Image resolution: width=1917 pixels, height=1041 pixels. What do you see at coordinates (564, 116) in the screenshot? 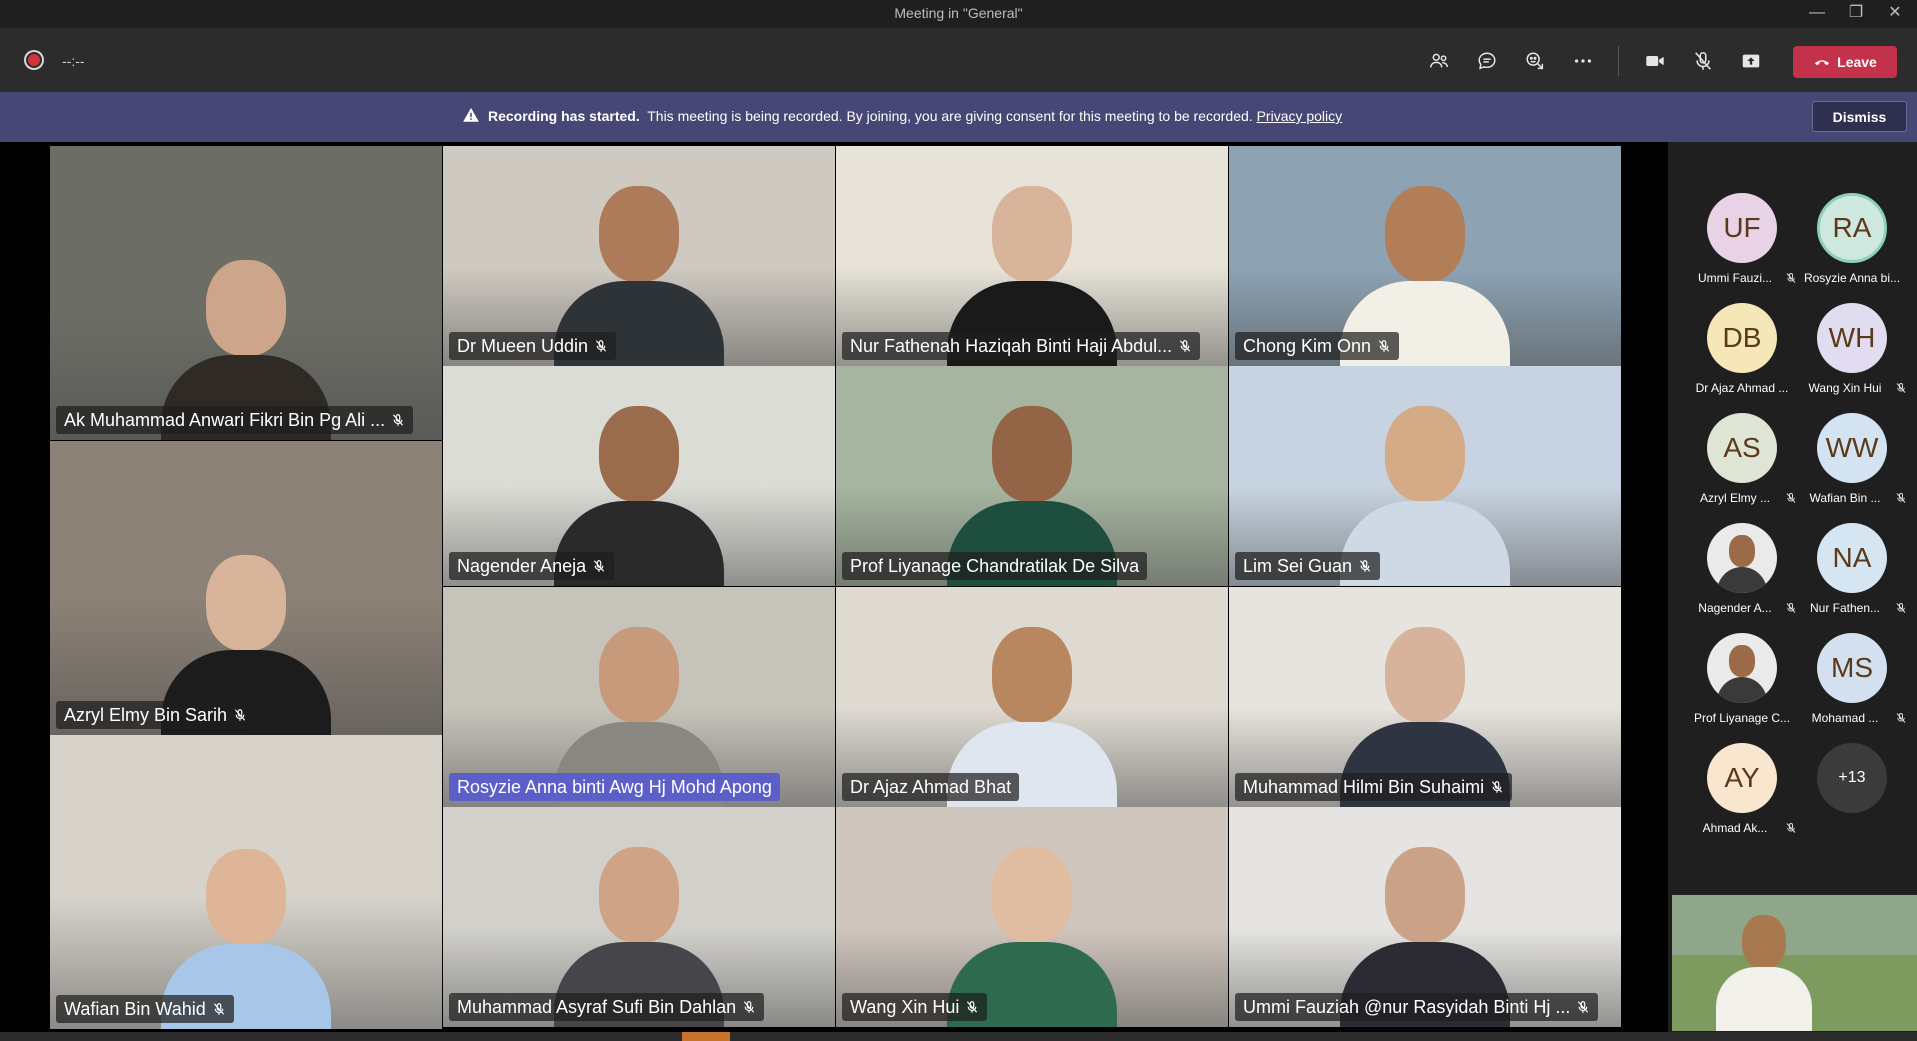
I see `banner-title: Recording has started.` at bounding box center [564, 116].